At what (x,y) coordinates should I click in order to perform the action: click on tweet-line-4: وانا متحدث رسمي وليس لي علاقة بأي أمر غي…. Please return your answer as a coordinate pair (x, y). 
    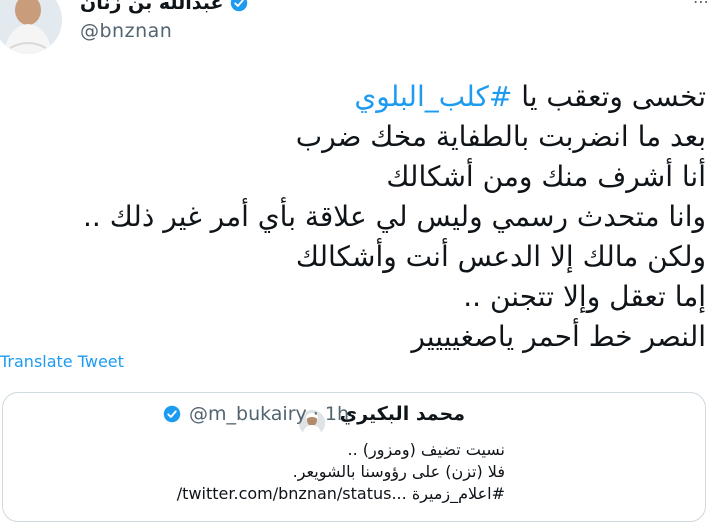
    Looking at the image, I should click on (394, 216).